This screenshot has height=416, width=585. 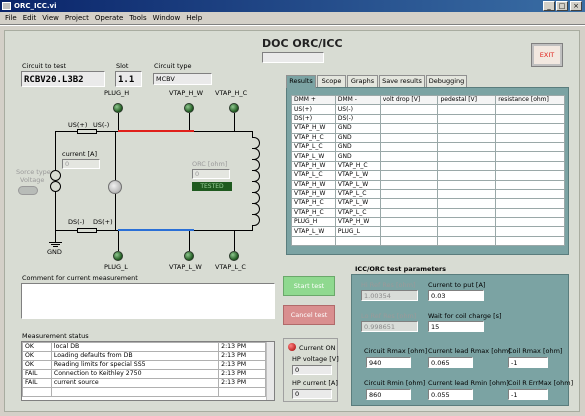 What do you see at coordinates (547, 55) in the screenshot?
I see `exit-button: EXIT` at bounding box center [547, 55].